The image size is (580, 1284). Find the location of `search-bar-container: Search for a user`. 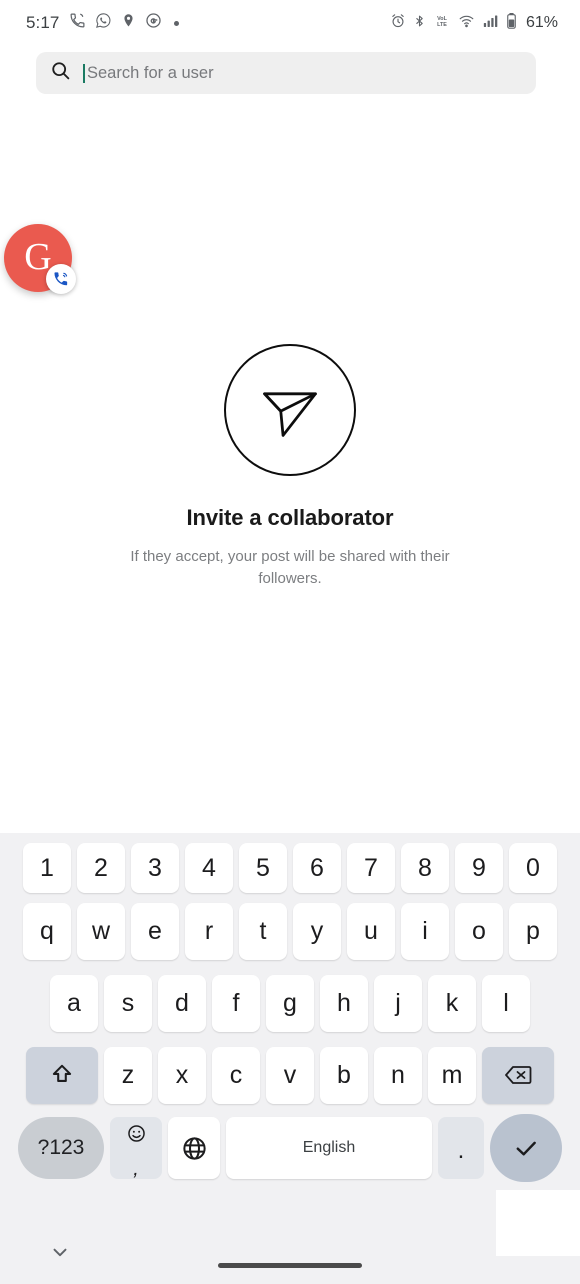

search-bar-container: Search for a user is located at coordinates (286, 73).